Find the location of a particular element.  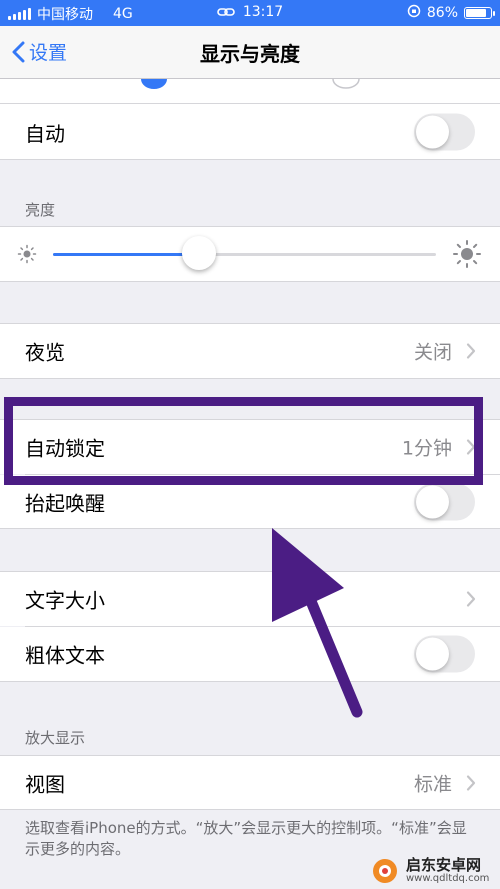

brightness-slider-fill is located at coordinates (126, 254).